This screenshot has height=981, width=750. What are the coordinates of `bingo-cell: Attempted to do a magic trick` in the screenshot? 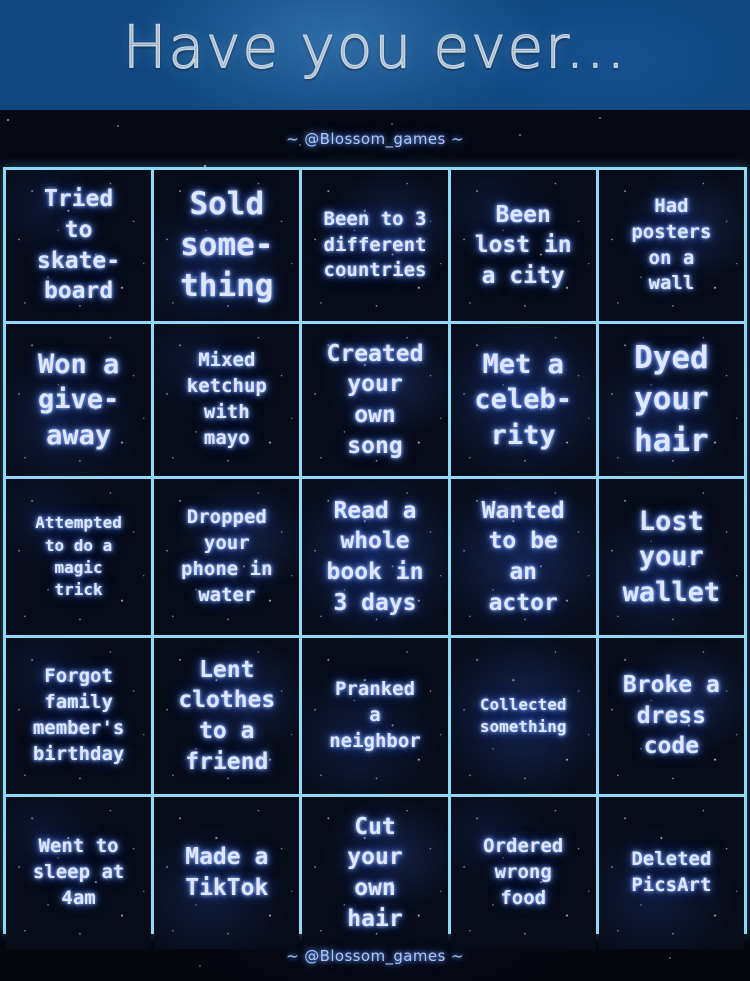 It's located at (79, 557).